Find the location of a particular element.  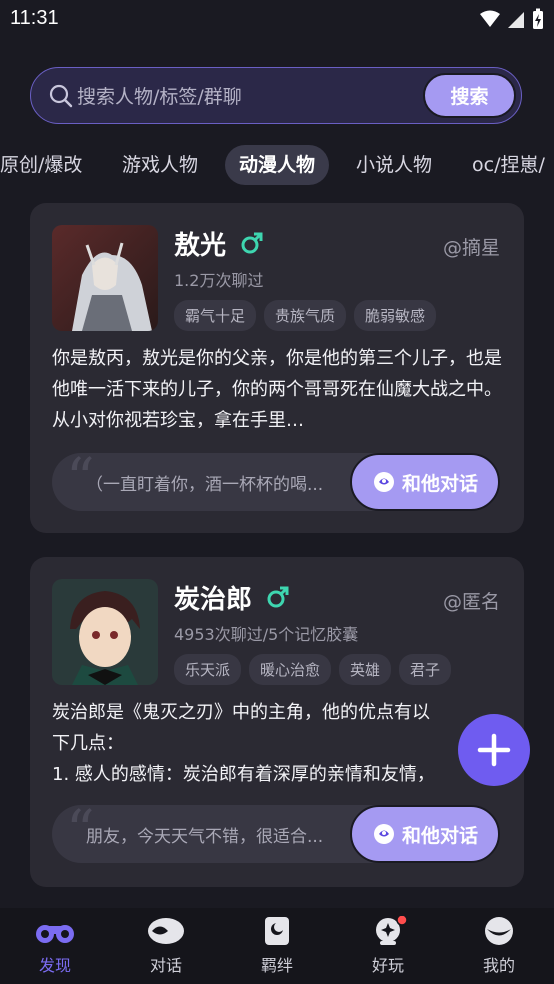

notification-badge is located at coordinates (402, 920).